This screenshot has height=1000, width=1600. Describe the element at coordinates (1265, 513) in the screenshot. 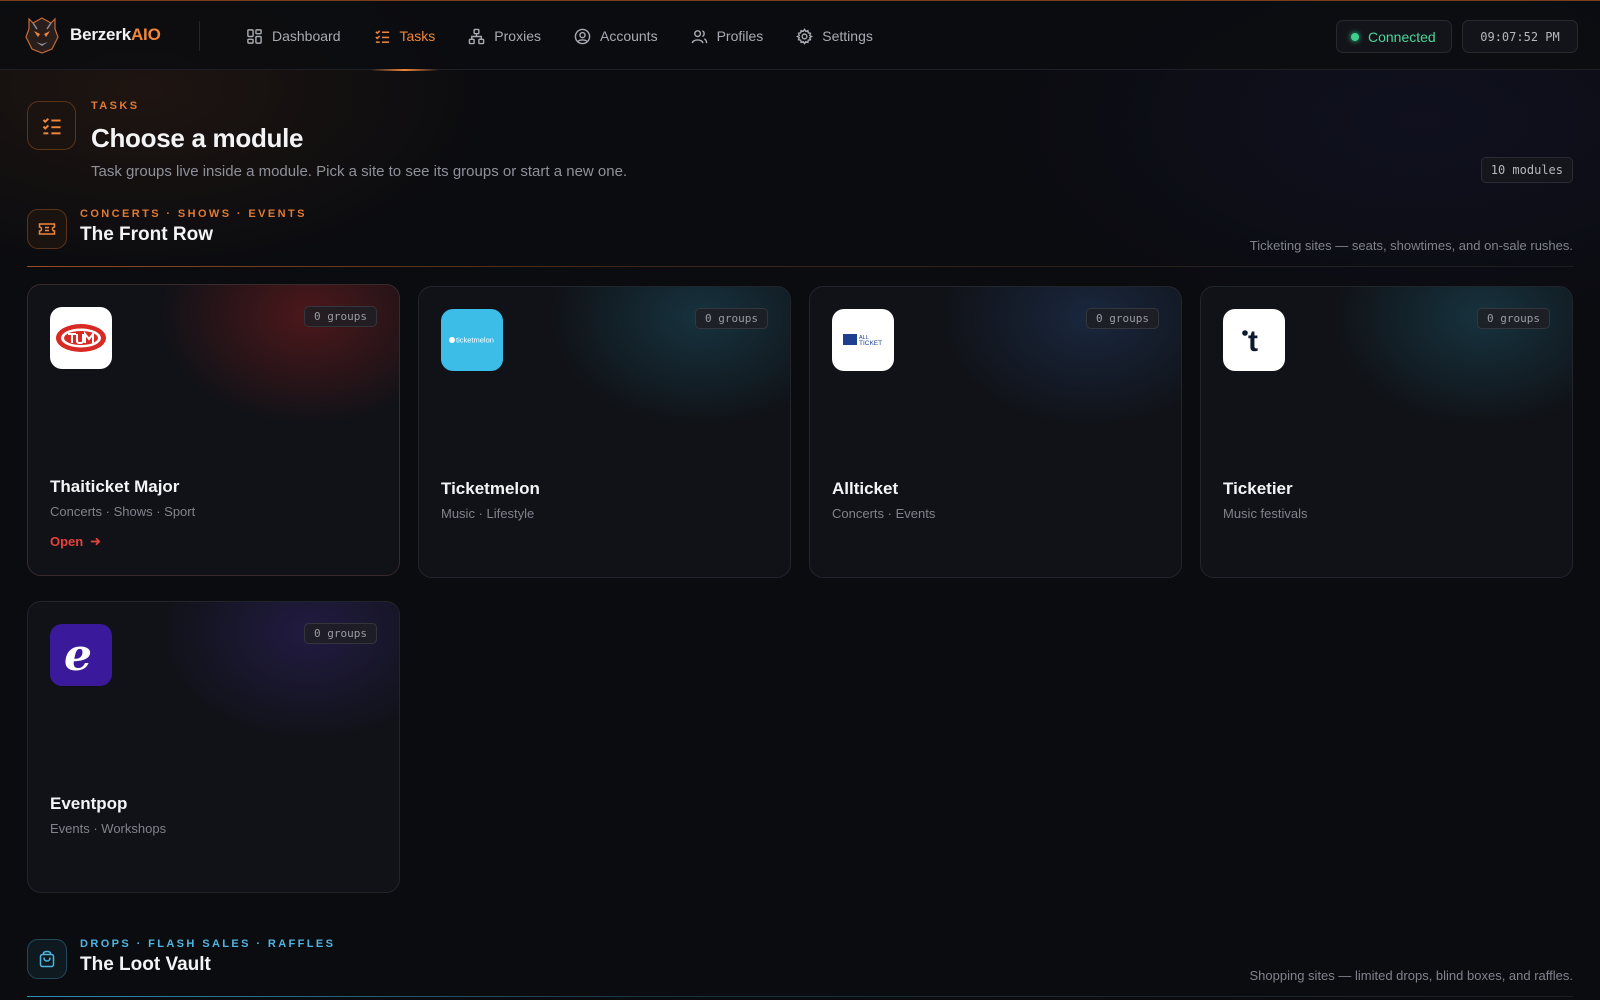

I see `module-tags: Music festivals` at that location.